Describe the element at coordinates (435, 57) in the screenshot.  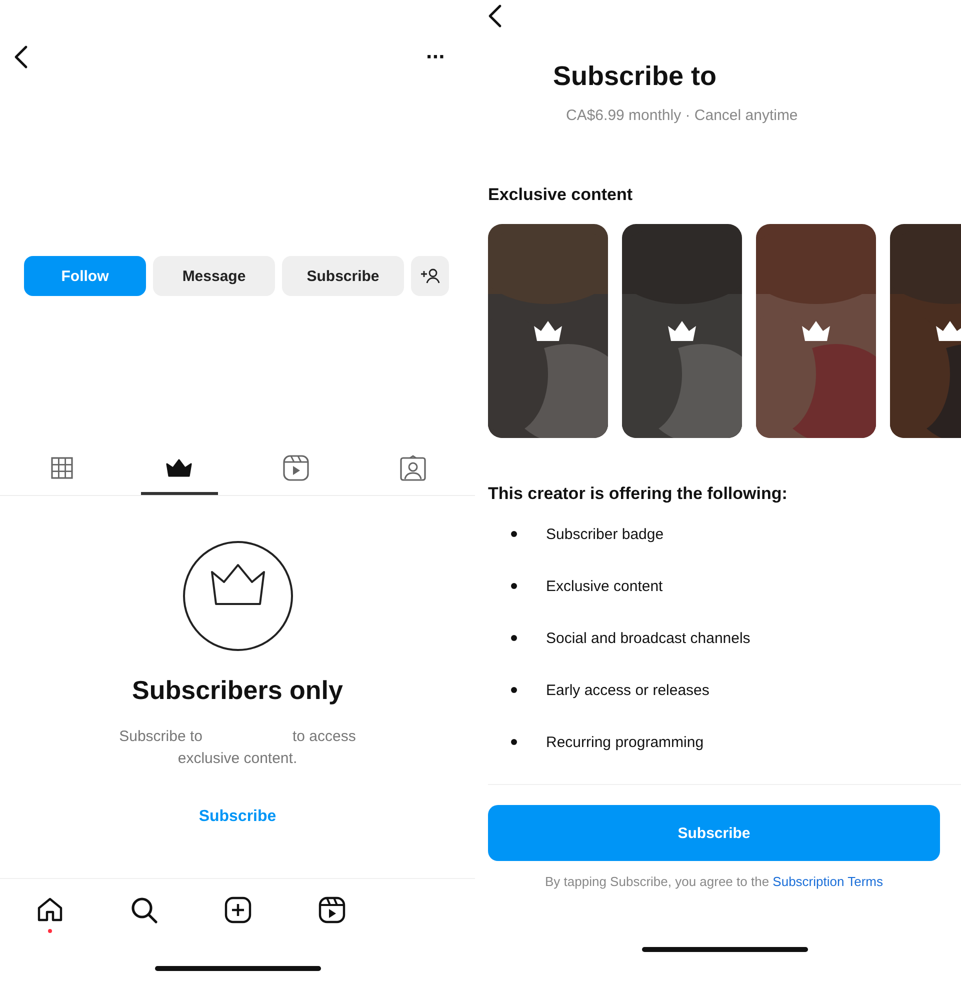
I see `more-options-button: ···` at that location.